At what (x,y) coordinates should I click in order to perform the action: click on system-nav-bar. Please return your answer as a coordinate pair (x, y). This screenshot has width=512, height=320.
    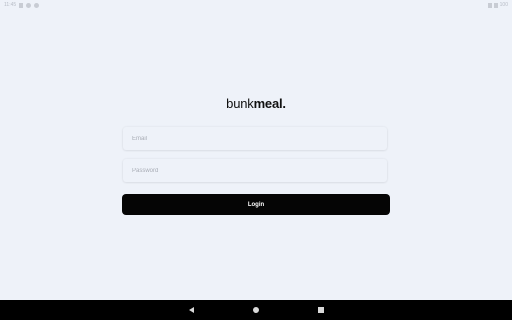
    Looking at the image, I should click on (256, 310).